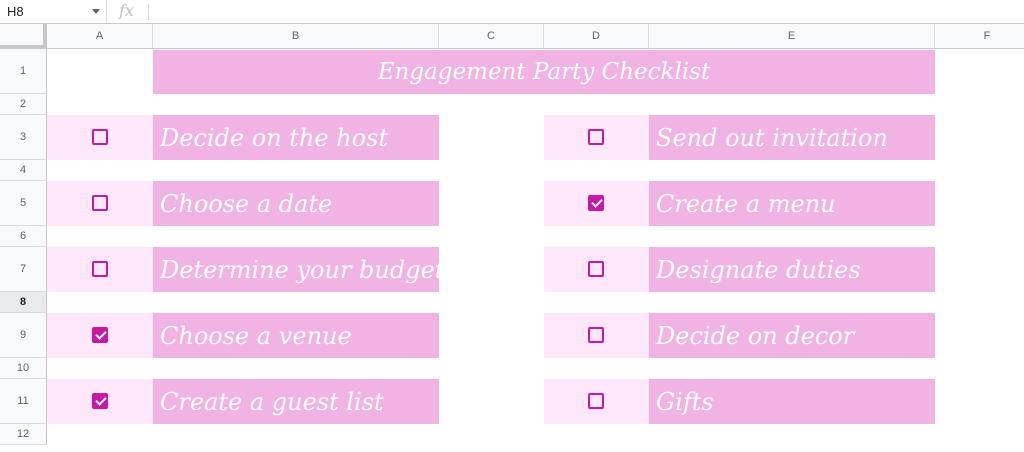 The height and width of the screenshot is (452, 1024). I want to click on row-header-3: 3, so click(23, 137).